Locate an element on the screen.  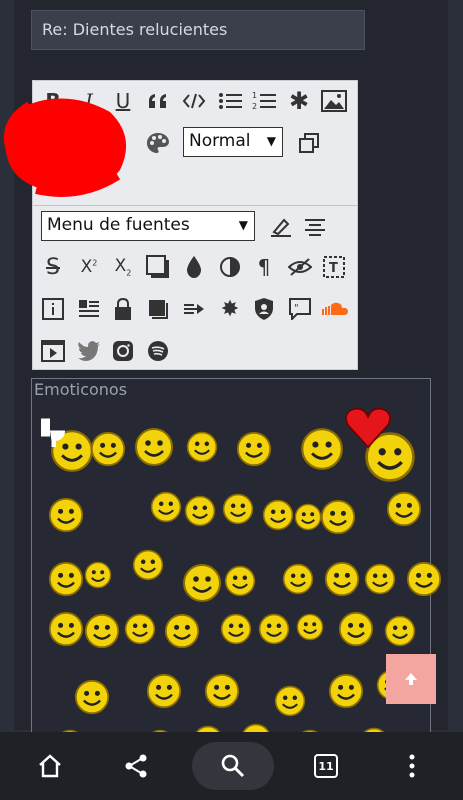
contrast-button is located at coordinates (230, 267).